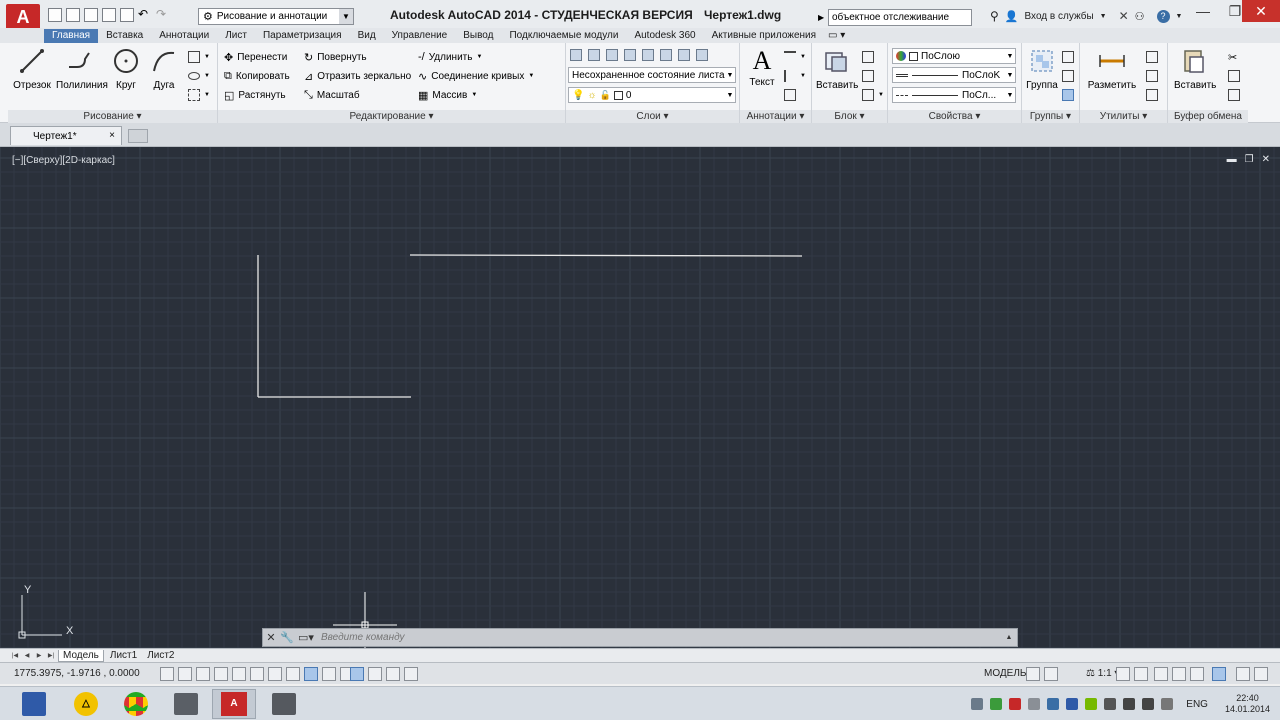 The width and height of the screenshot is (1280, 720). What do you see at coordinates (393, 674) in the screenshot?
I see `selection-cycling-icon` at bounding box center [393, 674].